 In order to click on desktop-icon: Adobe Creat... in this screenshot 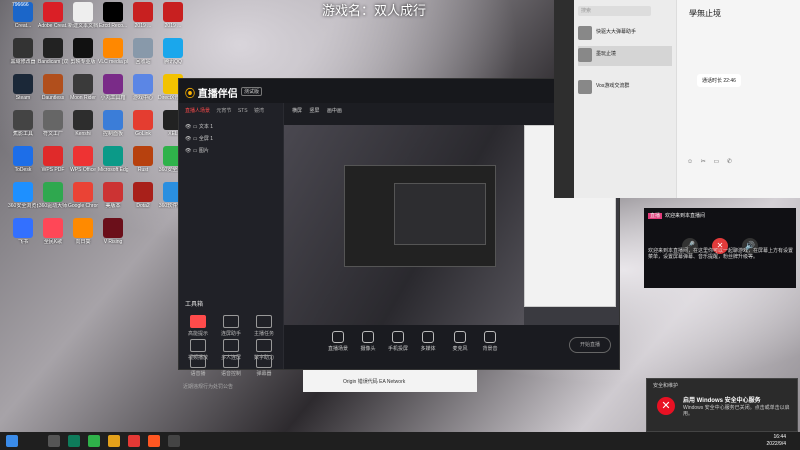, I will do `click(53, 15)`.